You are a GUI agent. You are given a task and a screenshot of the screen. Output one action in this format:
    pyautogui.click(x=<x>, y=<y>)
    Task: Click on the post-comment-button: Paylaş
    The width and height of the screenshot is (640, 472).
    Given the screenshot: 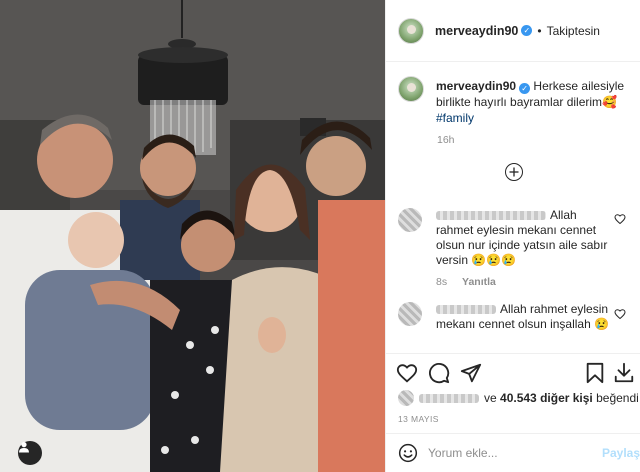 What is the action you would take?
    pyautogui.click(x=621, y=453)
    